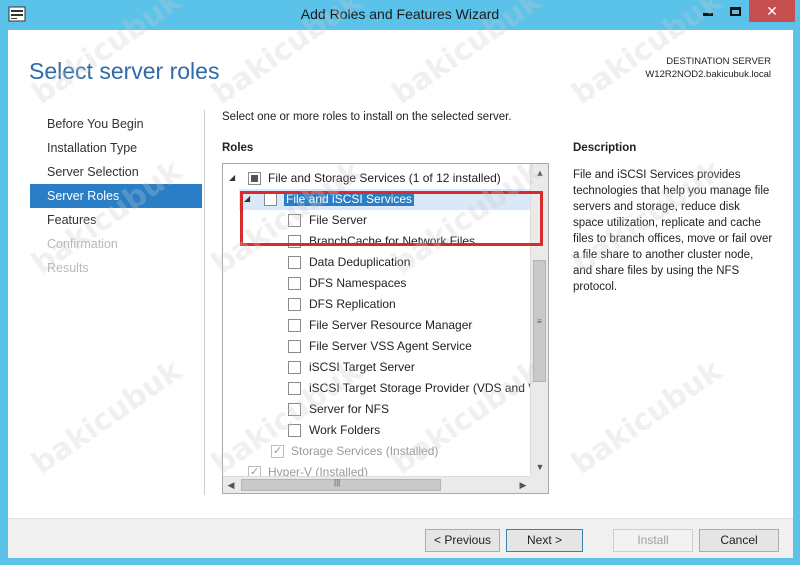 Image resolution: width=800 pixels, height=565 pixels. I want to click on maximize-button, so click(735, 11).